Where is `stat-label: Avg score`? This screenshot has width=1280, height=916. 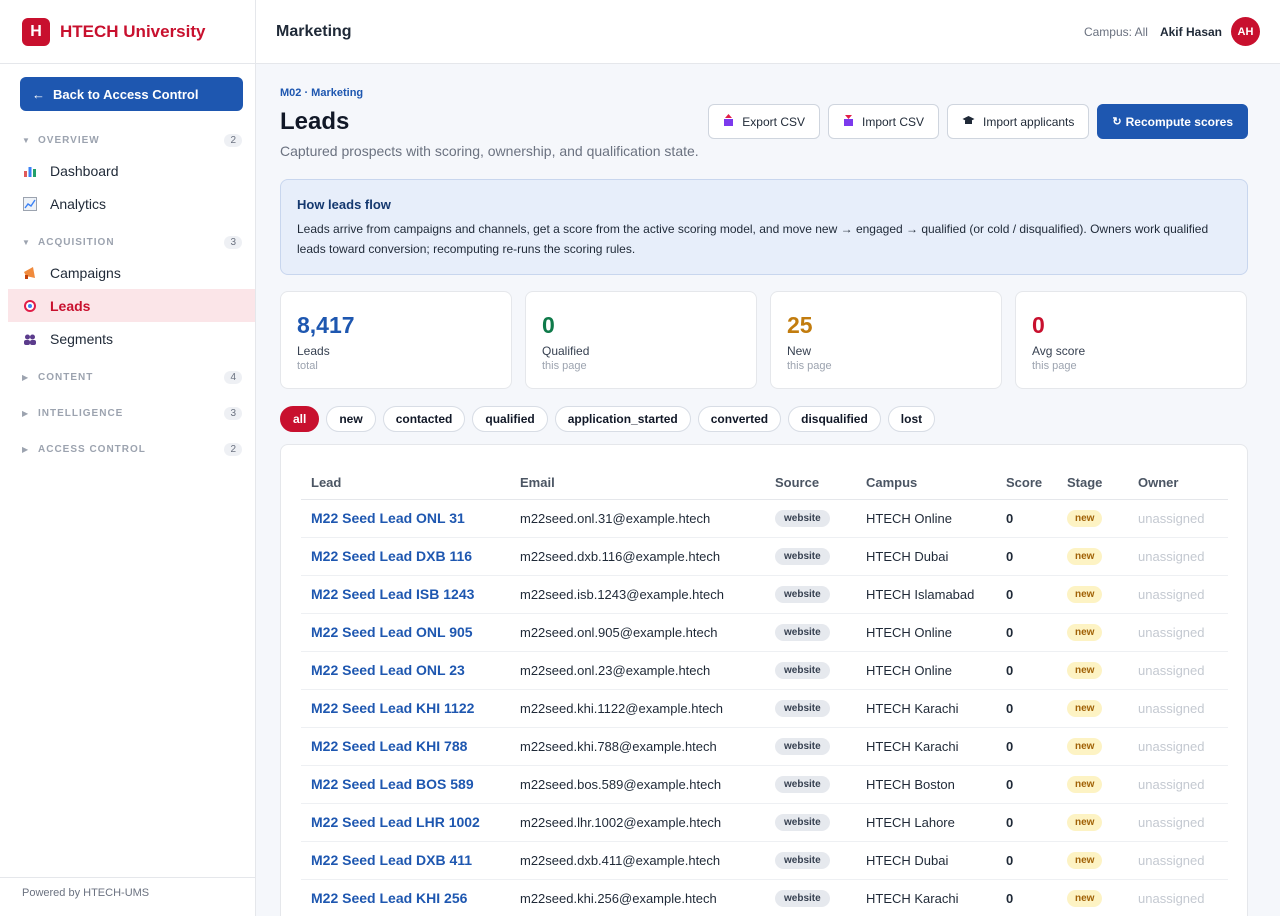
stat-label: Avg score is located at coordinates (1059, 351).